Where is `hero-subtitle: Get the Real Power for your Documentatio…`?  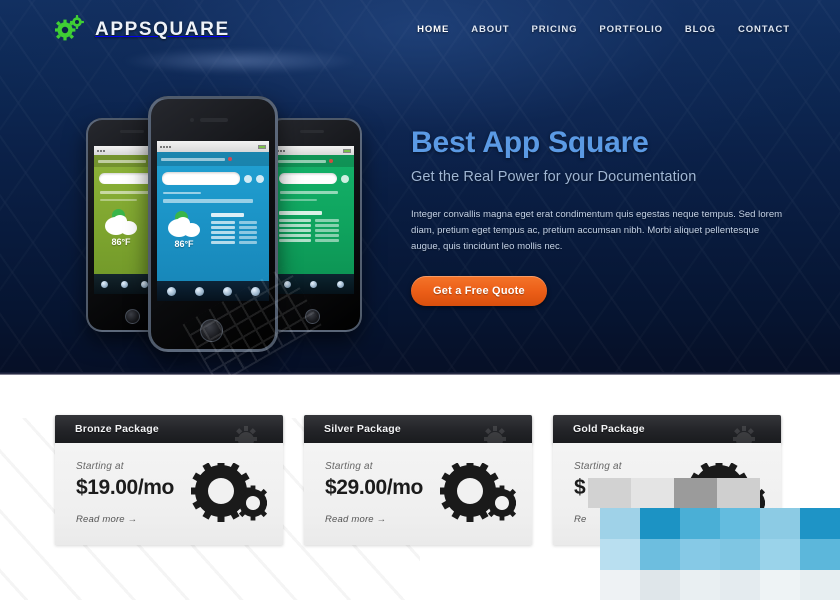
hero-subtitle: Get the Real Power for your Documentatio… is located at coordinates (554, 177).